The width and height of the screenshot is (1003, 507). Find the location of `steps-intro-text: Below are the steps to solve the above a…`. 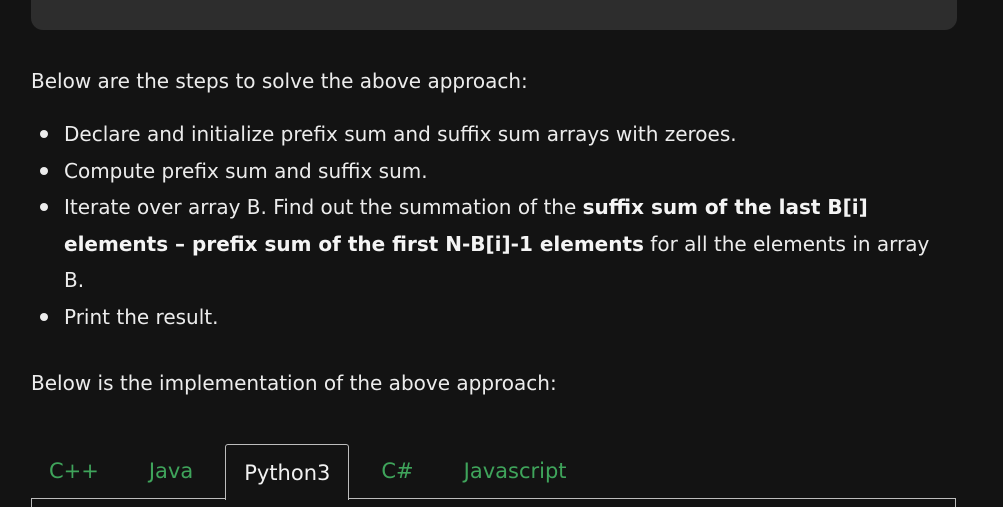

steps-intro-text: Below are the steps to solve the above a… is located at coordinates (279, 81).